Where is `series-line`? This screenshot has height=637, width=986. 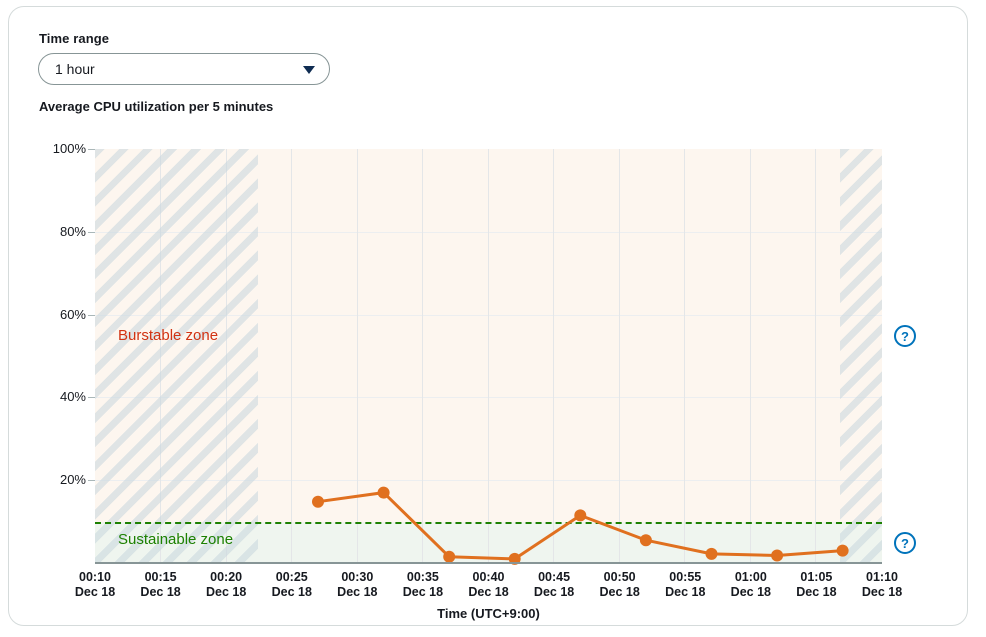
series-line is located at coordinates (580, 526).